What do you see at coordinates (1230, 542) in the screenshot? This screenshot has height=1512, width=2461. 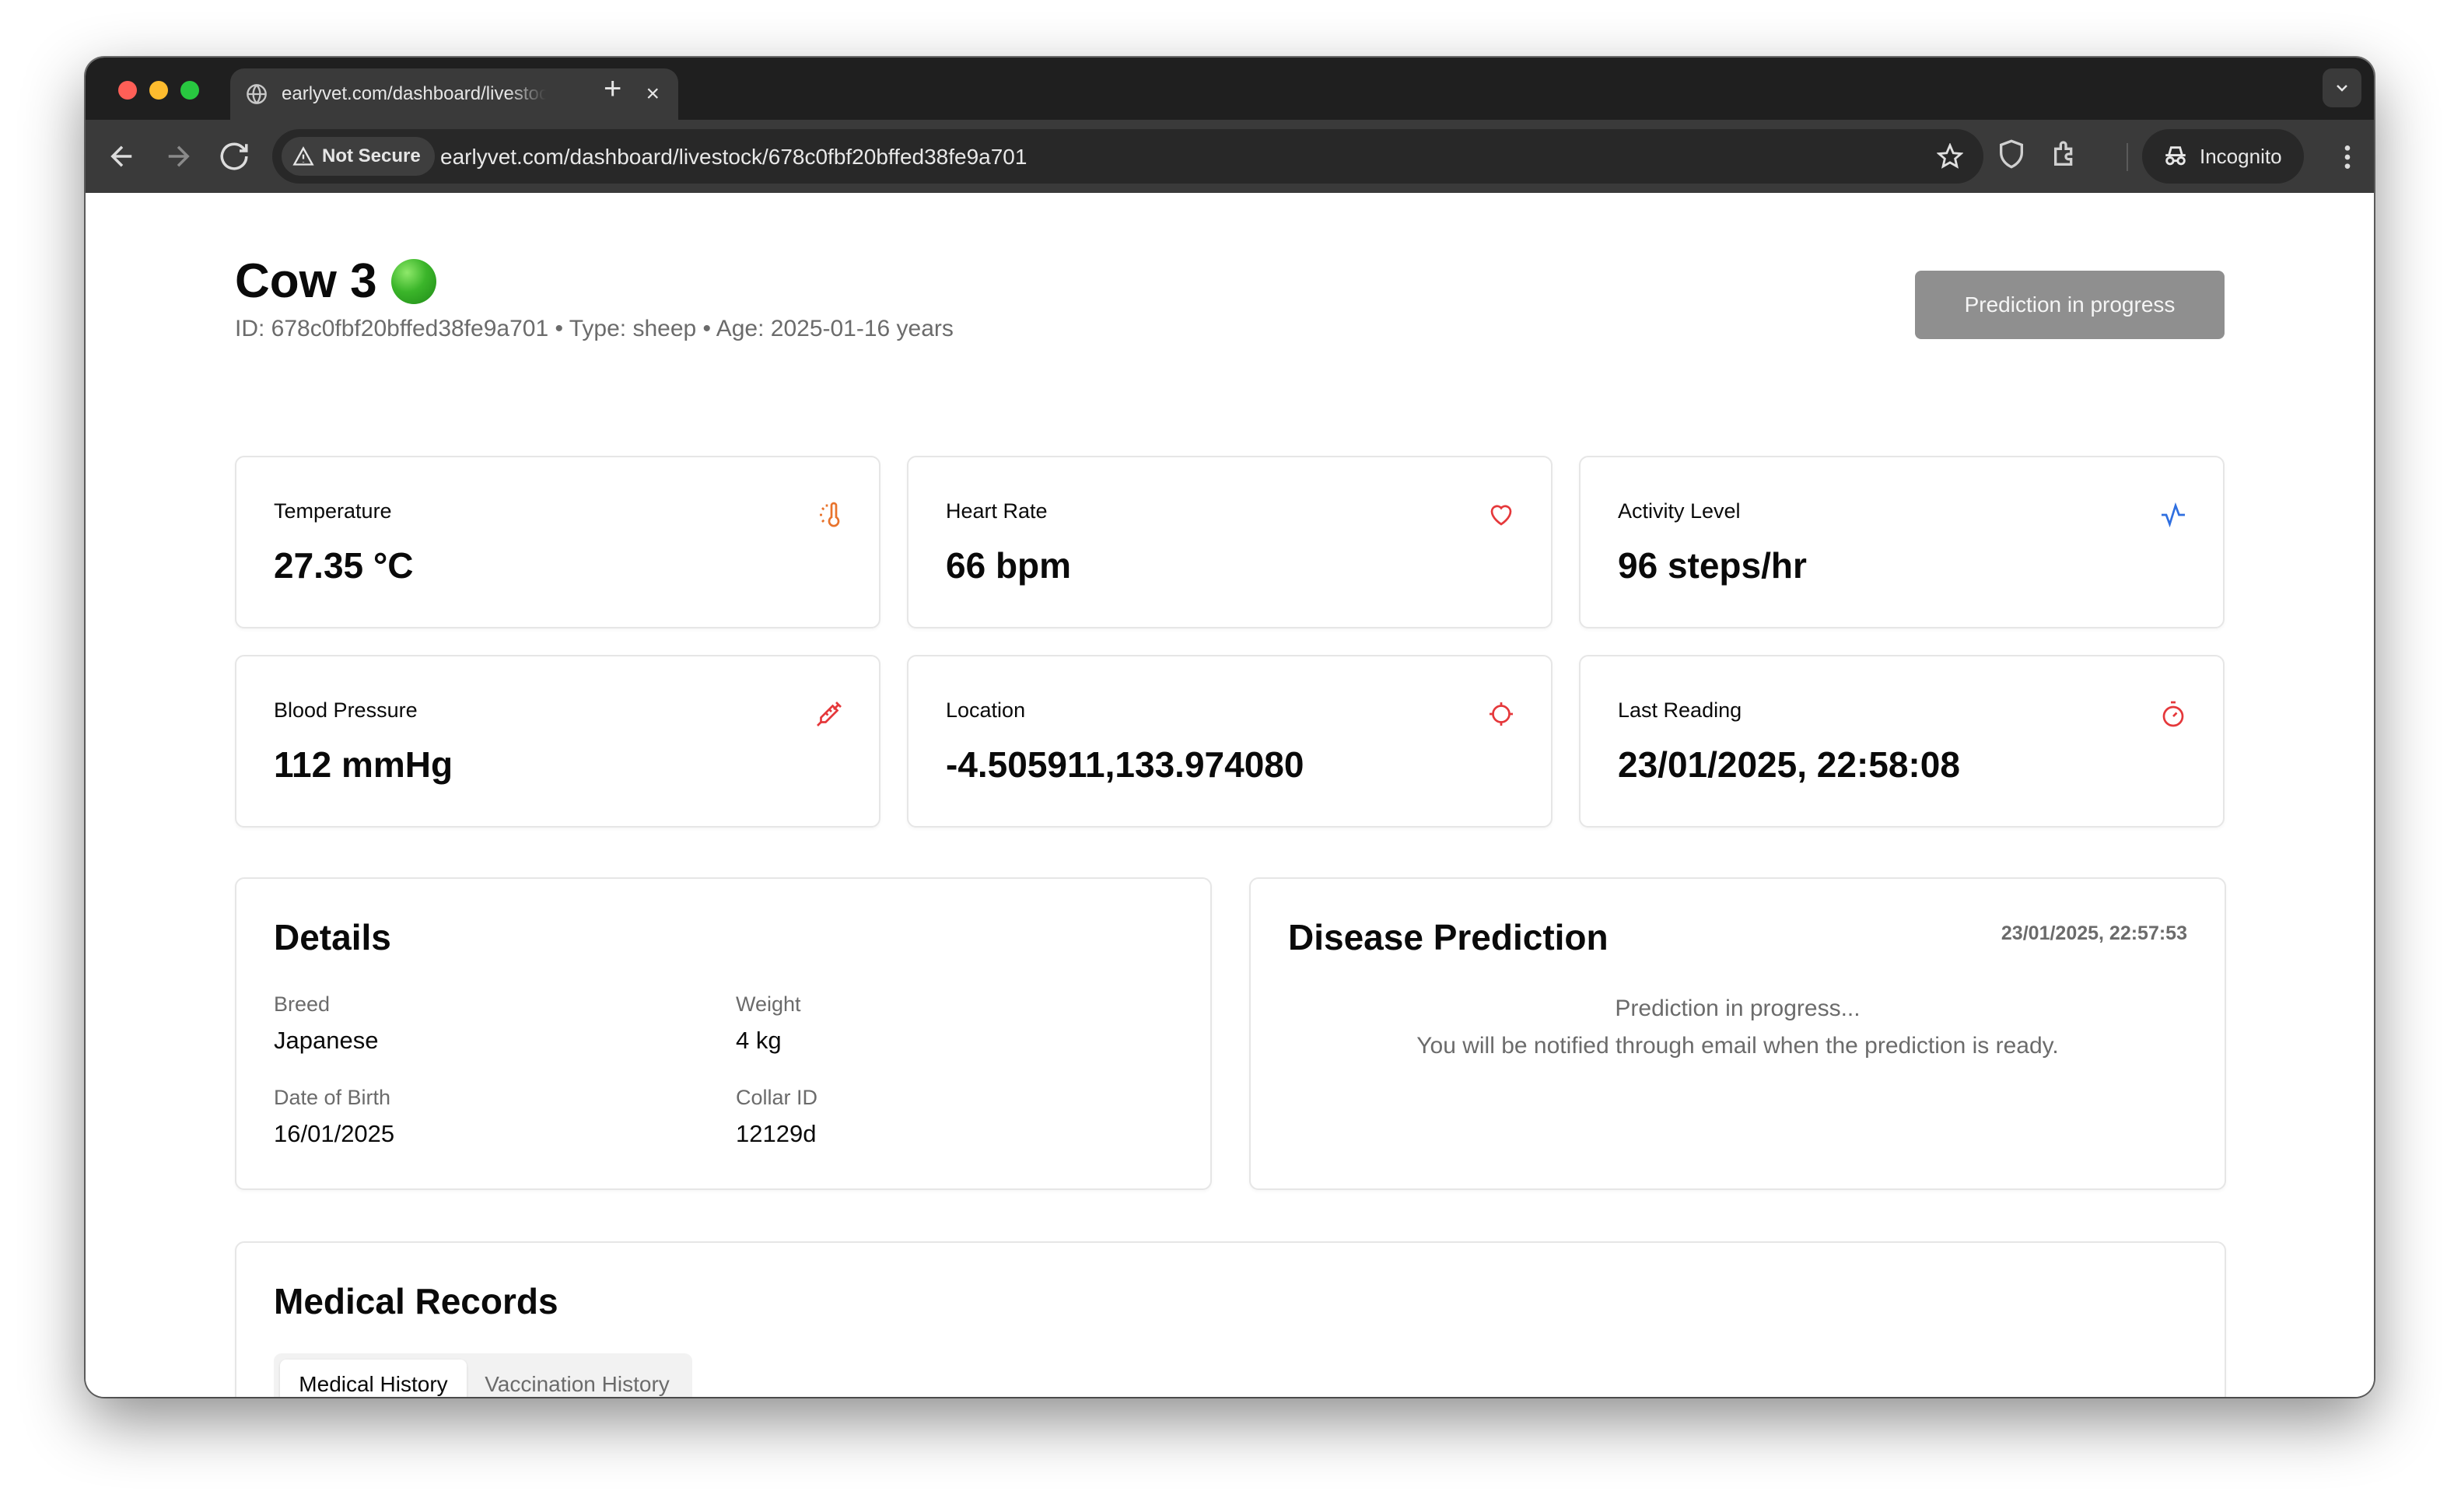 I see `metric-card-heart-rate: Heart Rate 66 bpm` at bounding box center [1230, 542].